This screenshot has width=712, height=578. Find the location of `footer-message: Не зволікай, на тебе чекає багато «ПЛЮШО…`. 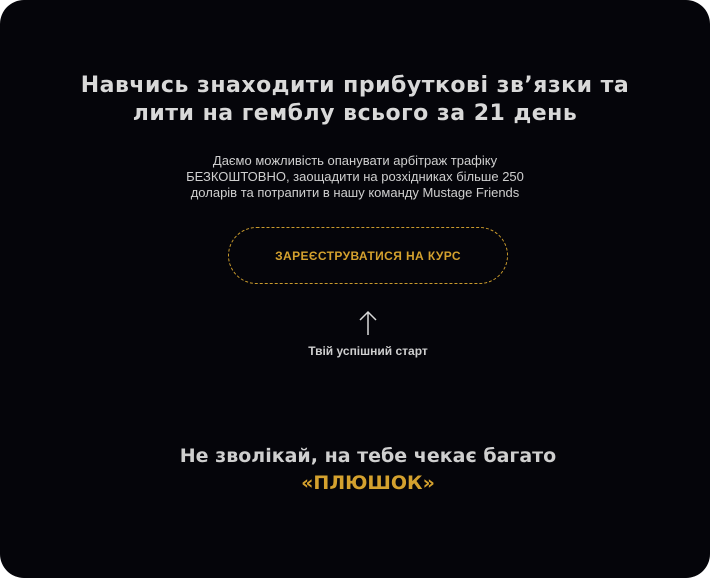

footer-message: Не зволікай, на тебе чекає багато «ПЛЮШО… is located at coordinates (356, 470).